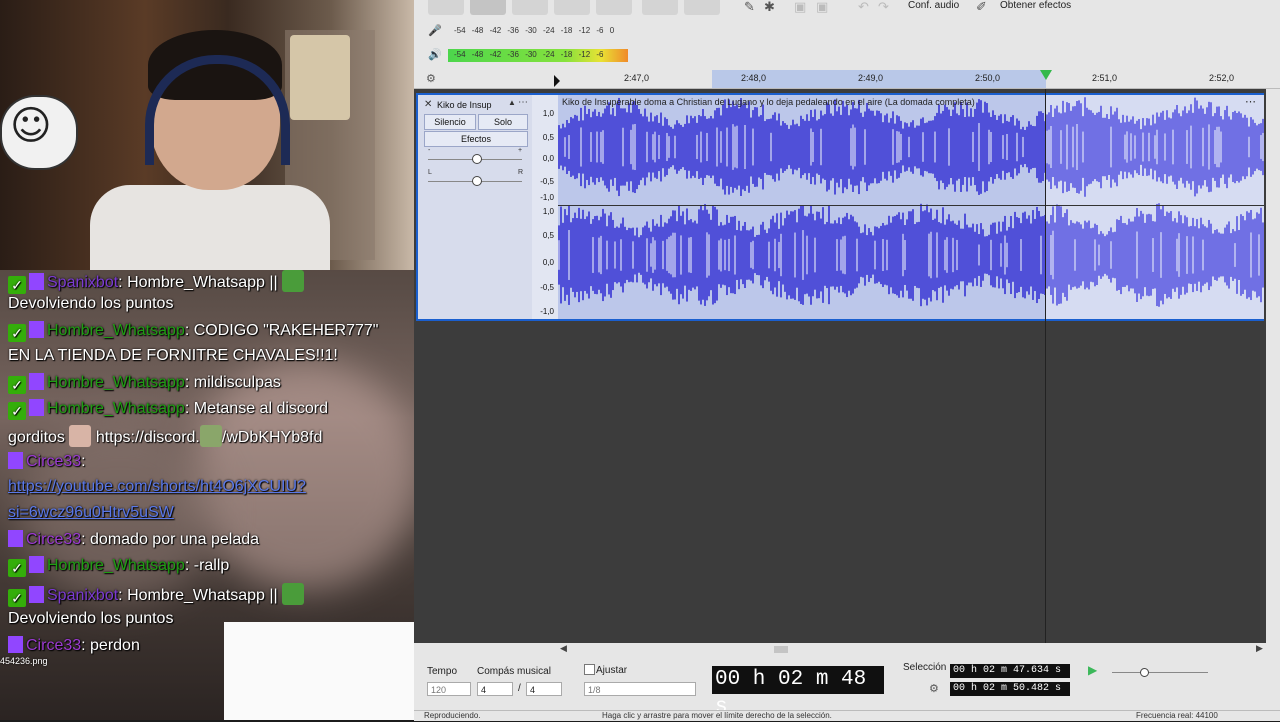 The image size is (1280, 722). I want to click on selection-start-time: 00 h 02 m 47.634 s, so click(1010, 671).